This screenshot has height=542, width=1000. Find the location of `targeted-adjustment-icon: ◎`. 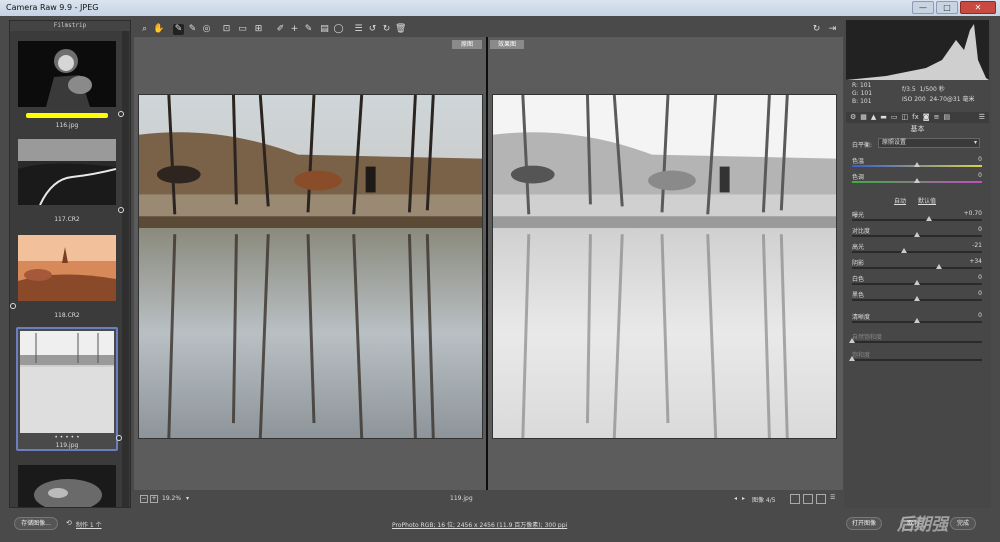

targeted-adjustment-icon: ◎ is located at coordinates (206, 29).